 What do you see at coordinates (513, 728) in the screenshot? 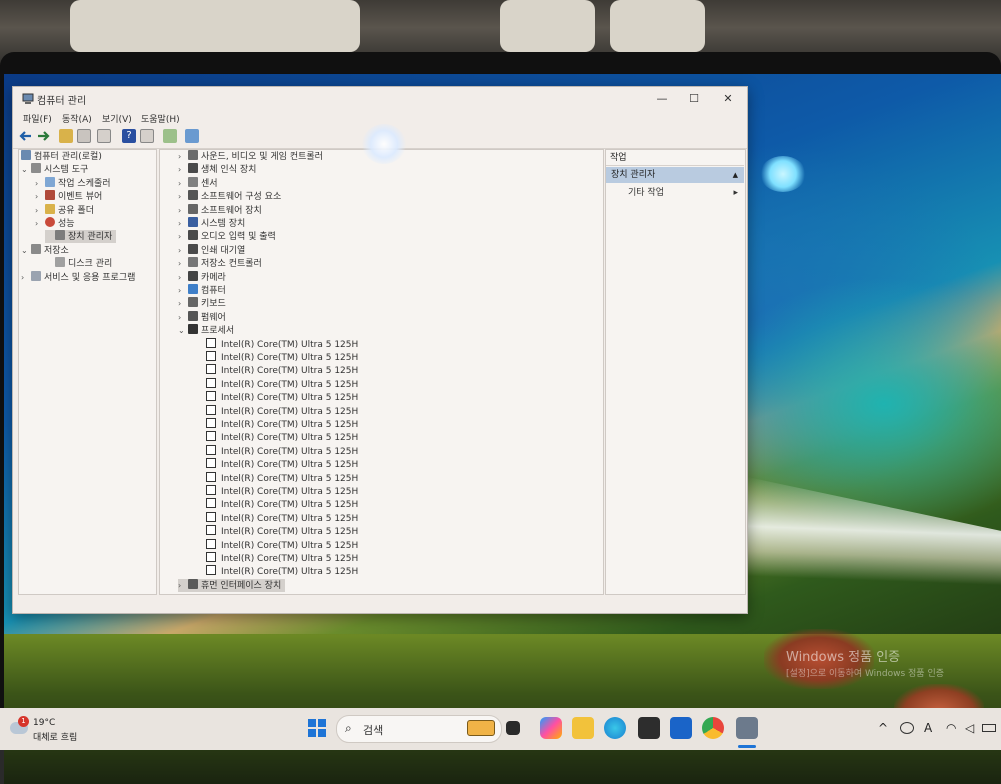
I see `task-view-icon` at bounding box center [513, 728].